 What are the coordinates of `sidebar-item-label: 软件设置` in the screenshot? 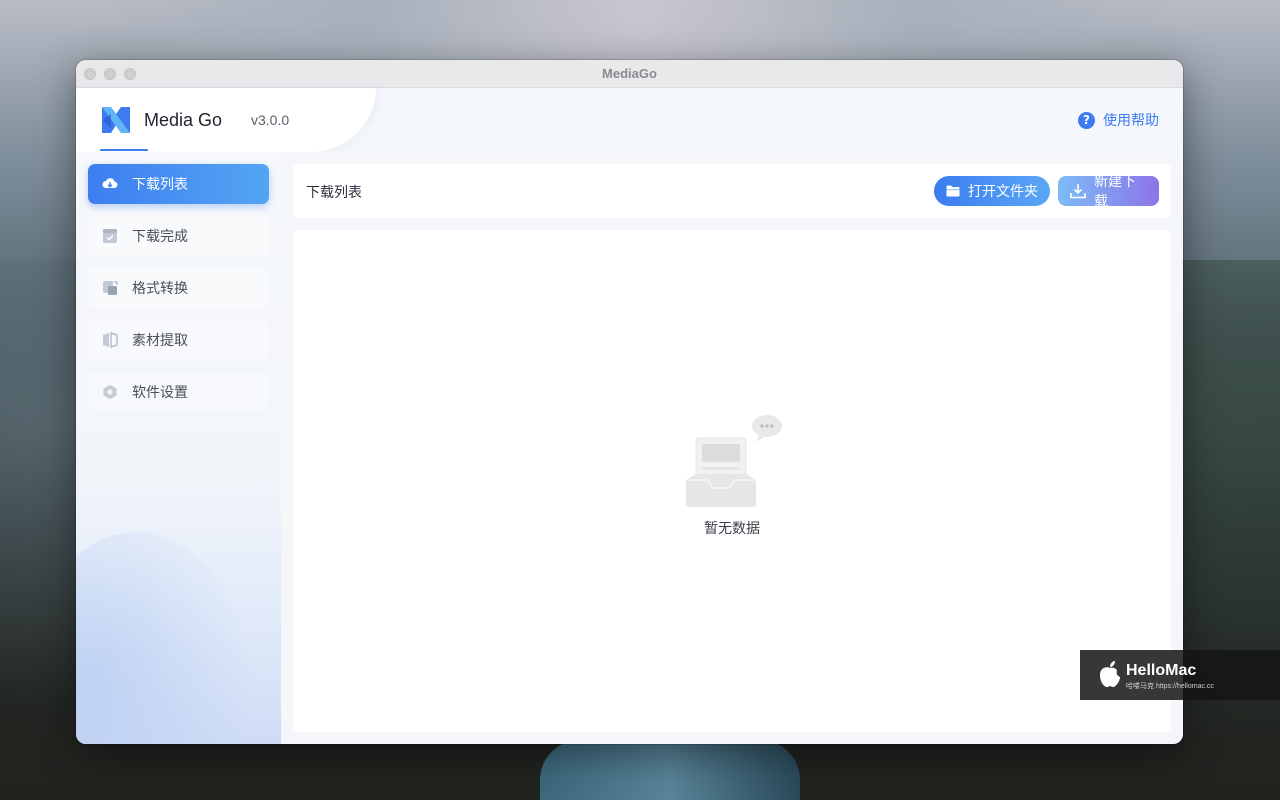 It's located at (160, 393).